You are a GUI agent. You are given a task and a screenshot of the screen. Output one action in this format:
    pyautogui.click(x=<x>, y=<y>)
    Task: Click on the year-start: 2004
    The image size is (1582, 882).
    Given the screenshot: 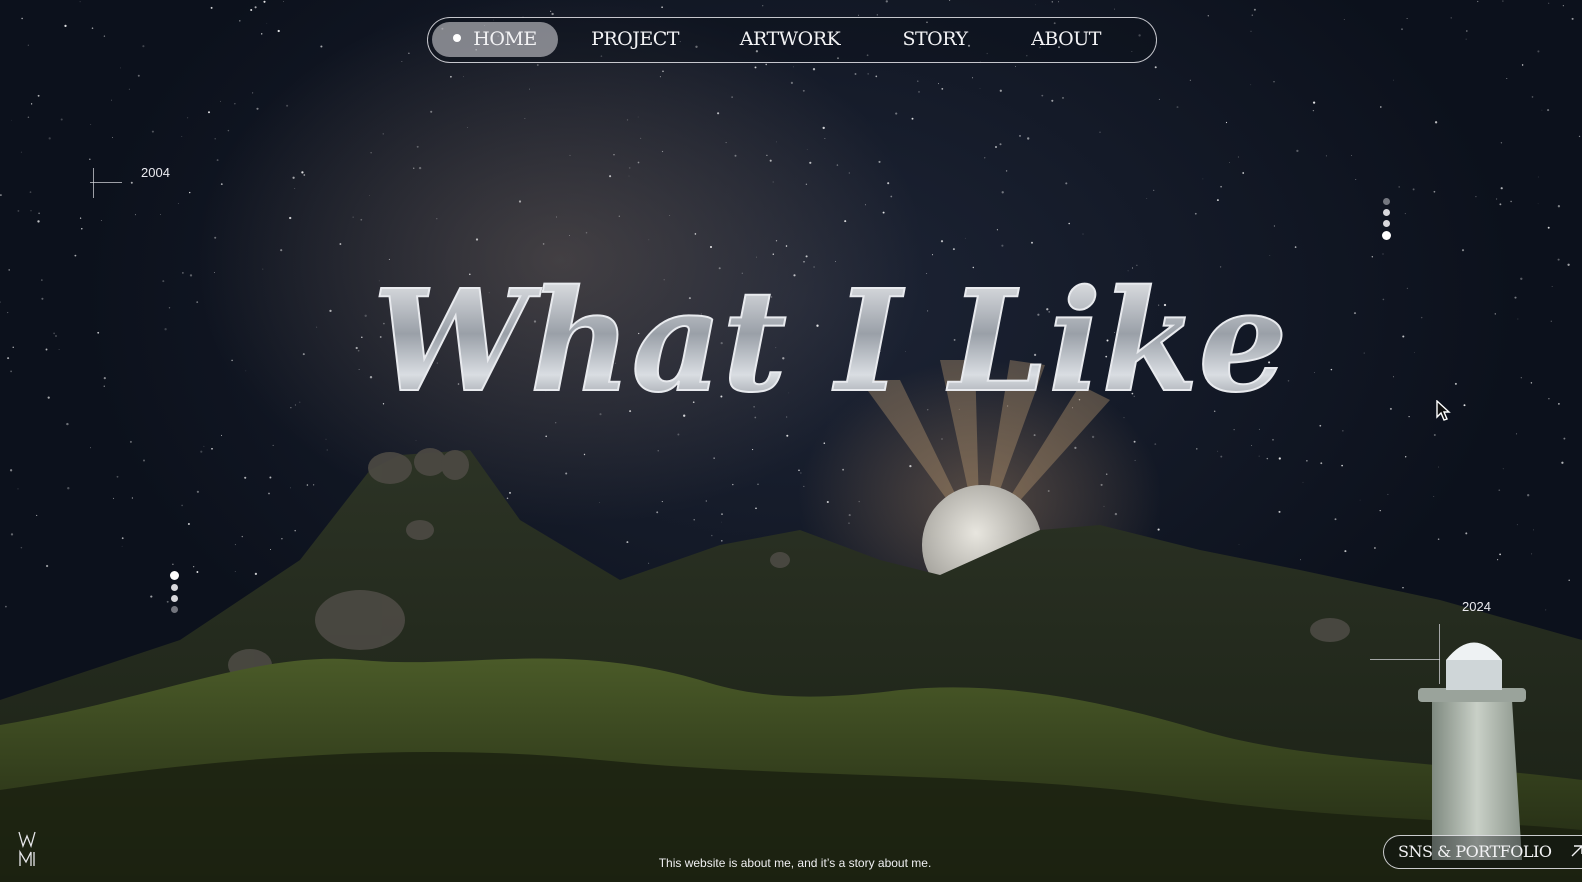 What is the action you would take?
    pyautogui.click(x=155, y=172)
    